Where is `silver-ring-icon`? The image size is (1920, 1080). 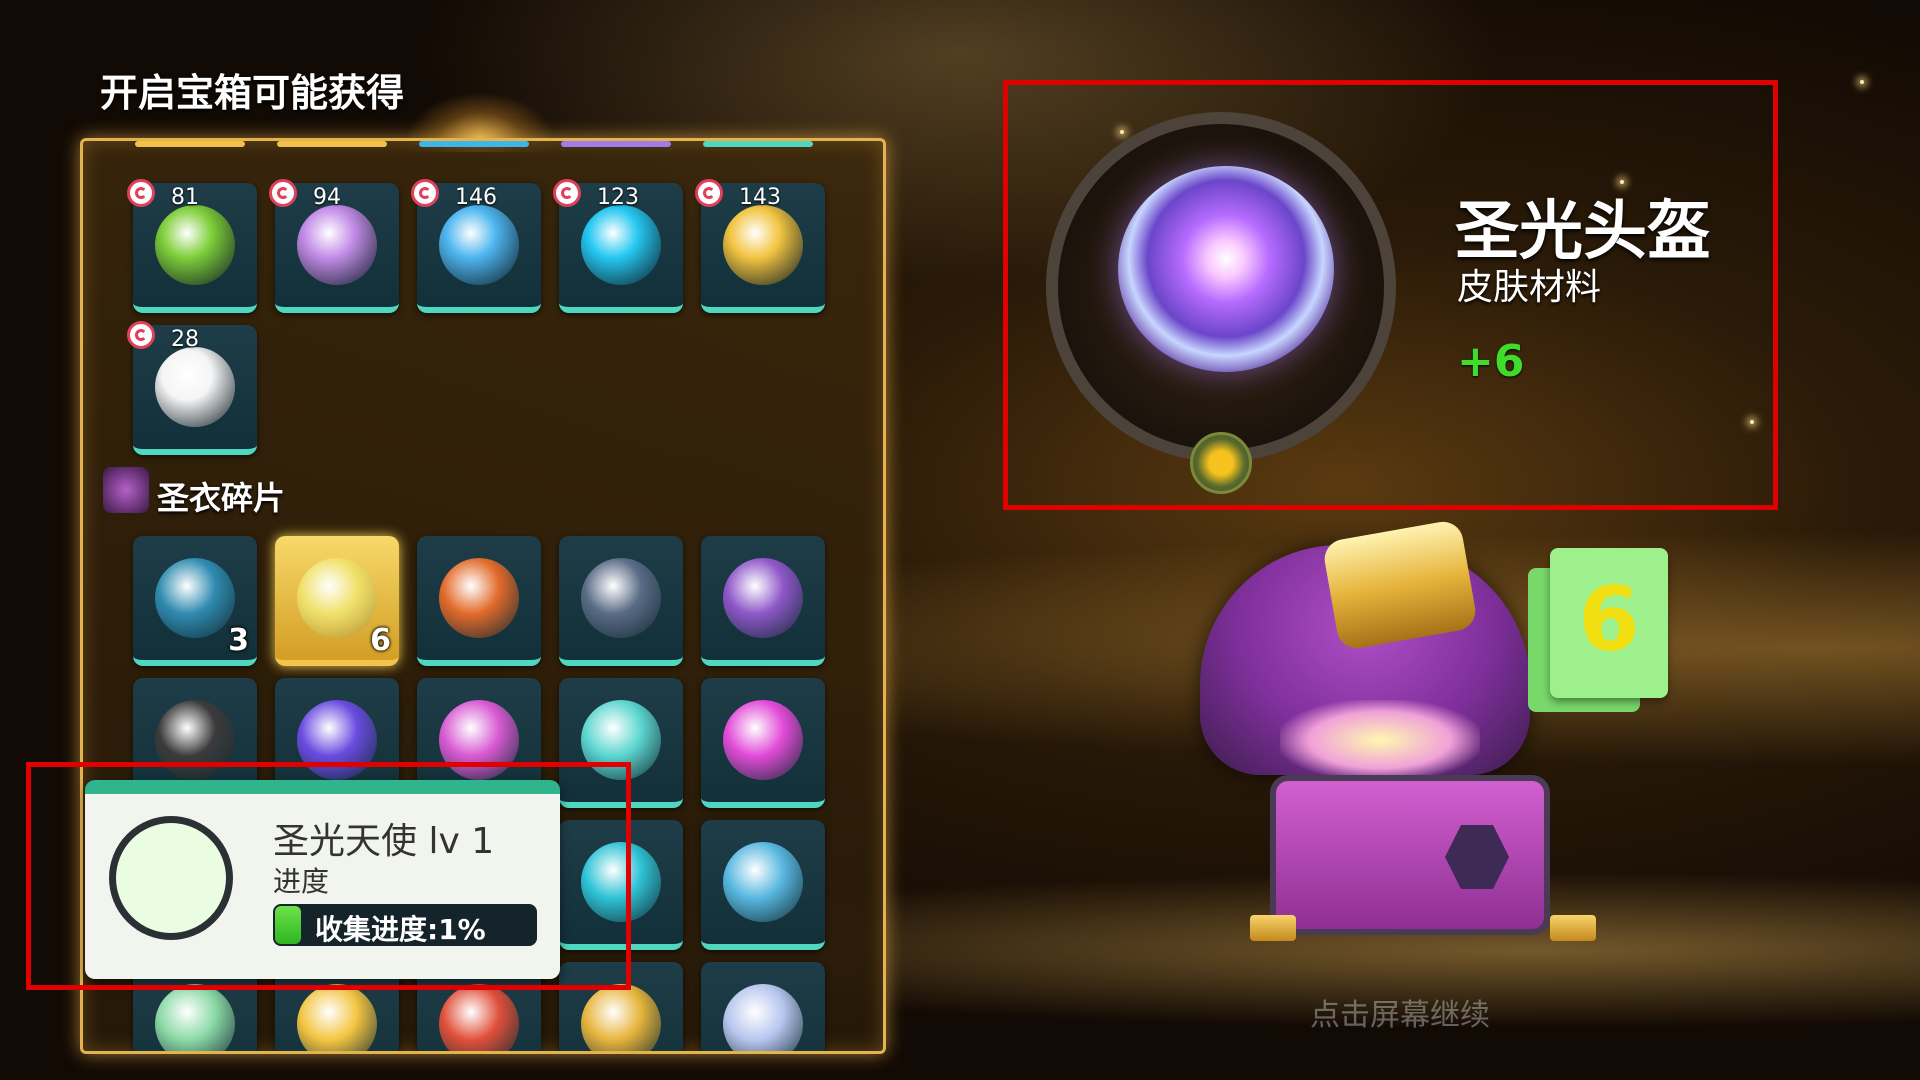 silver-ring-icon is located at coordinates (763, 1017).